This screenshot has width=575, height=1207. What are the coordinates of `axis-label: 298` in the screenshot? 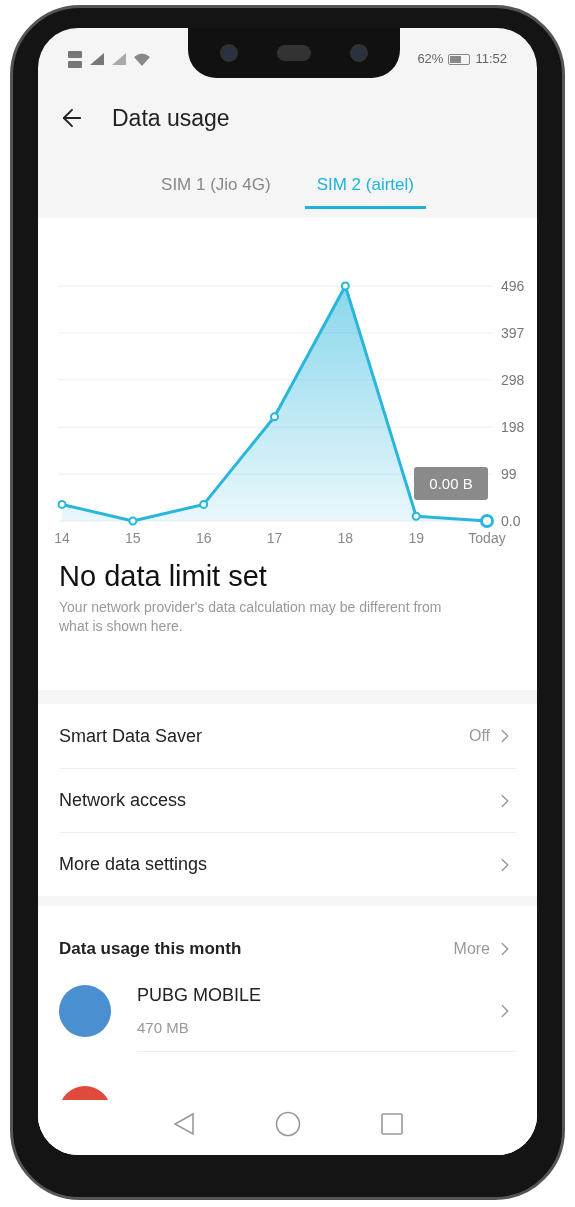 It's located at (513, 379).